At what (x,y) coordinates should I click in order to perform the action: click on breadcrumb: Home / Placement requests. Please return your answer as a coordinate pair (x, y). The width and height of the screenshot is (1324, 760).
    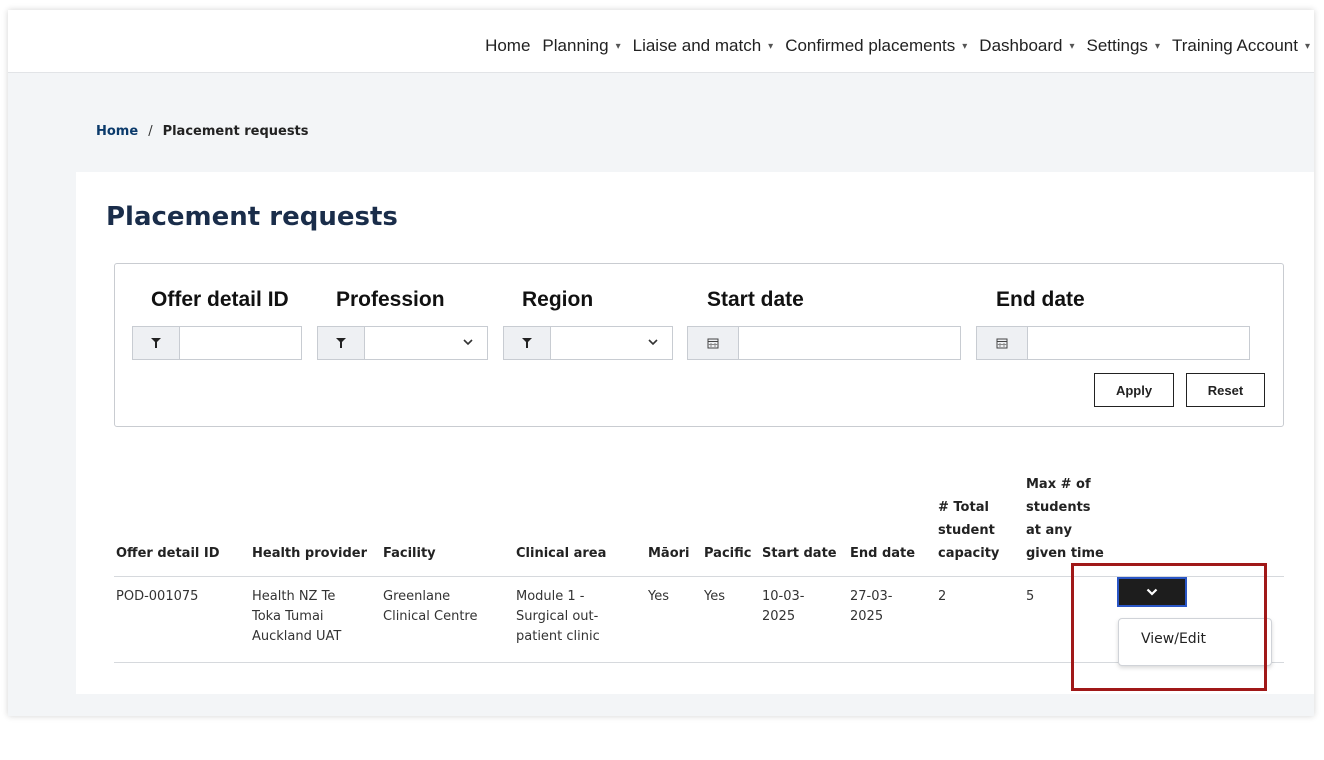
    Looking at the image, I should click on (202, 129).